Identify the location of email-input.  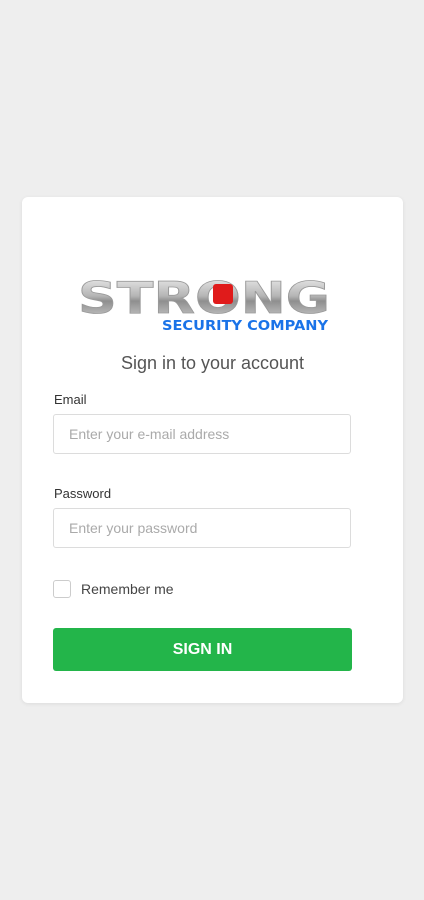
(202, 434).